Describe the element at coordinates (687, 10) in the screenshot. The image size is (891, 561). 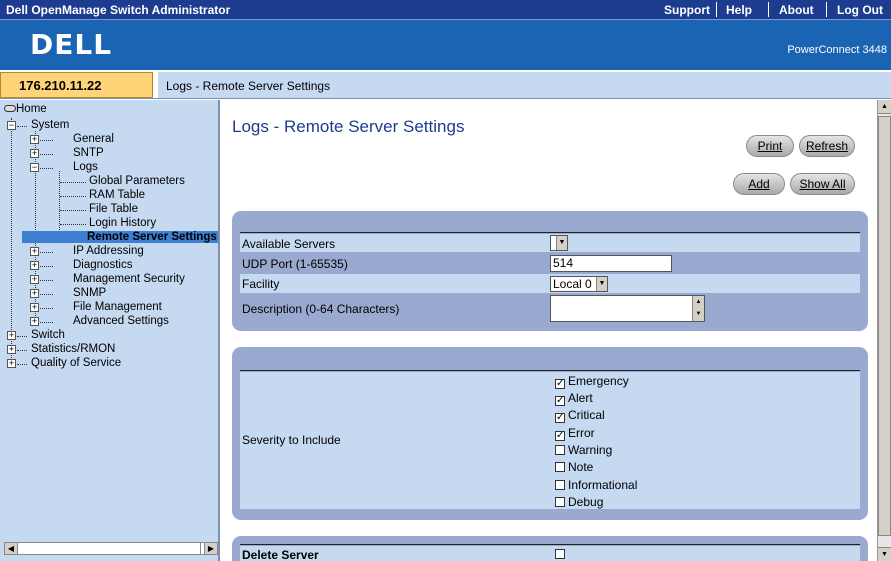
I see `support-link: Support` at that location.